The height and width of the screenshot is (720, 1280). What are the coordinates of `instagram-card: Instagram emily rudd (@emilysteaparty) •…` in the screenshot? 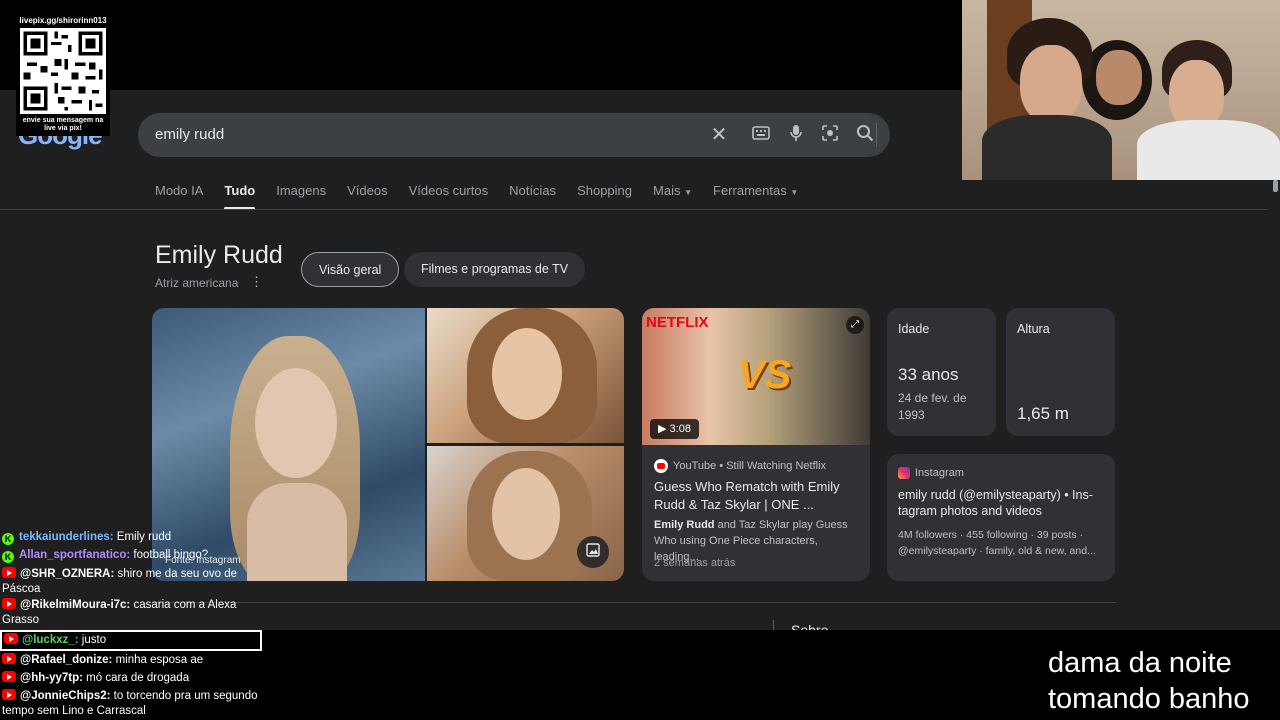 It's located at (1001, 517).